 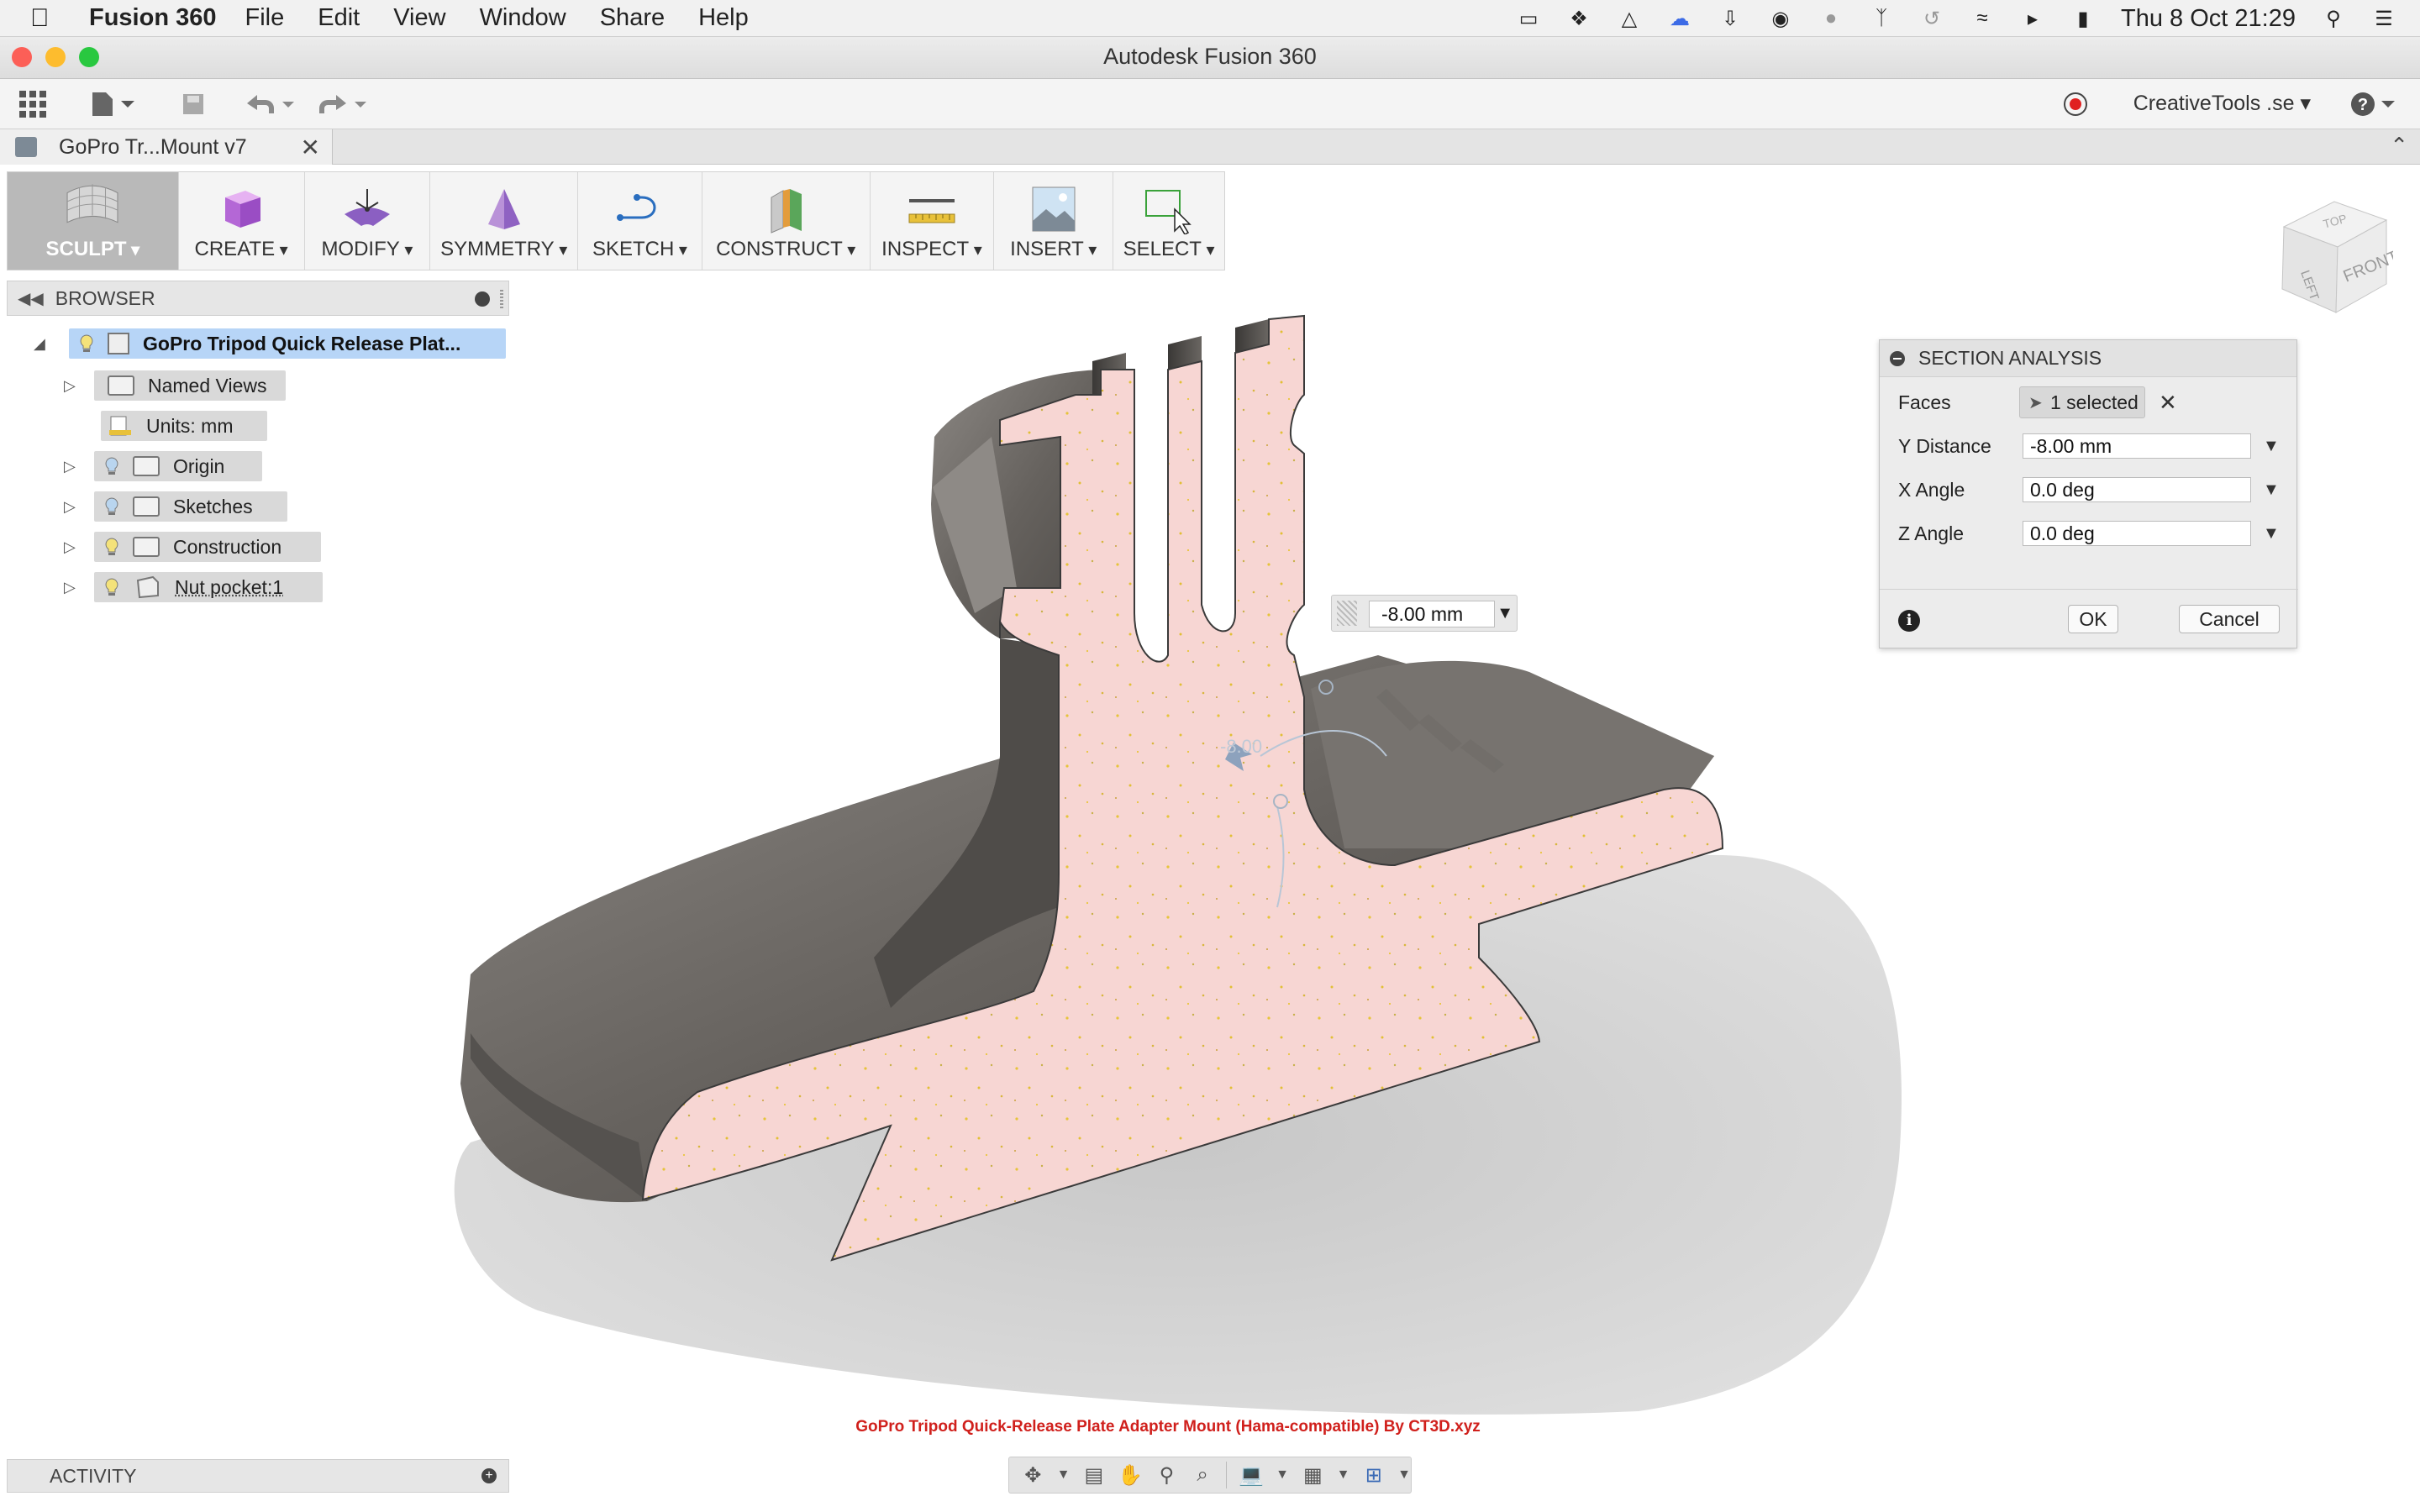 I want to click on menu-file: File, so click(x=265, y=18).